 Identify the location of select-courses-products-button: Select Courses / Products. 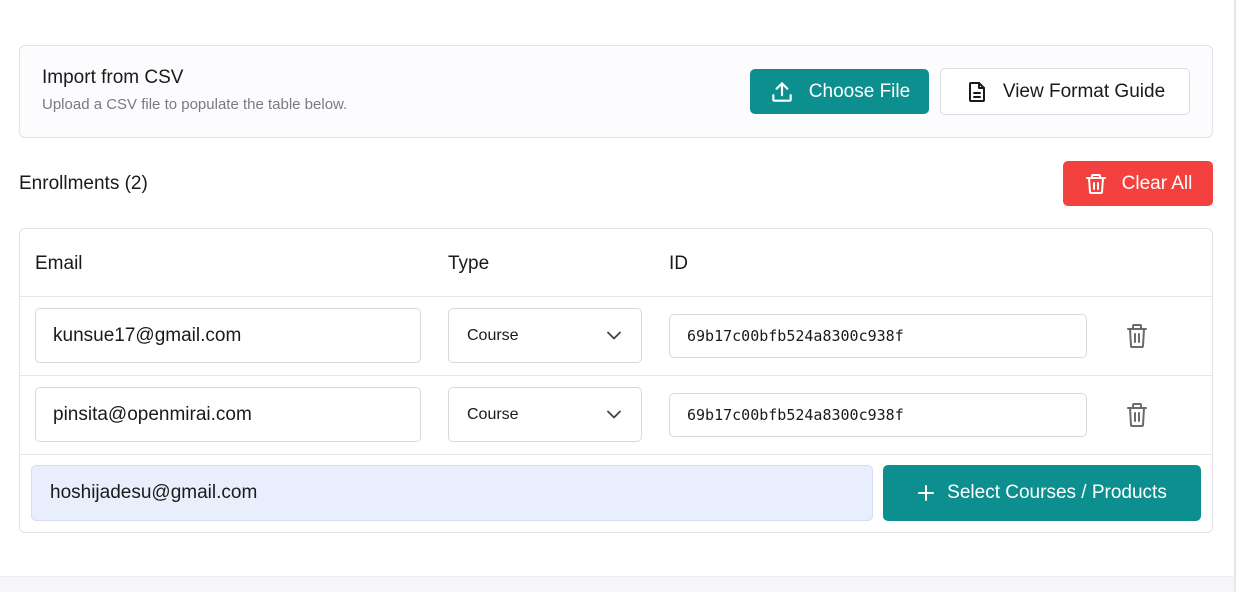
(1042, 493).